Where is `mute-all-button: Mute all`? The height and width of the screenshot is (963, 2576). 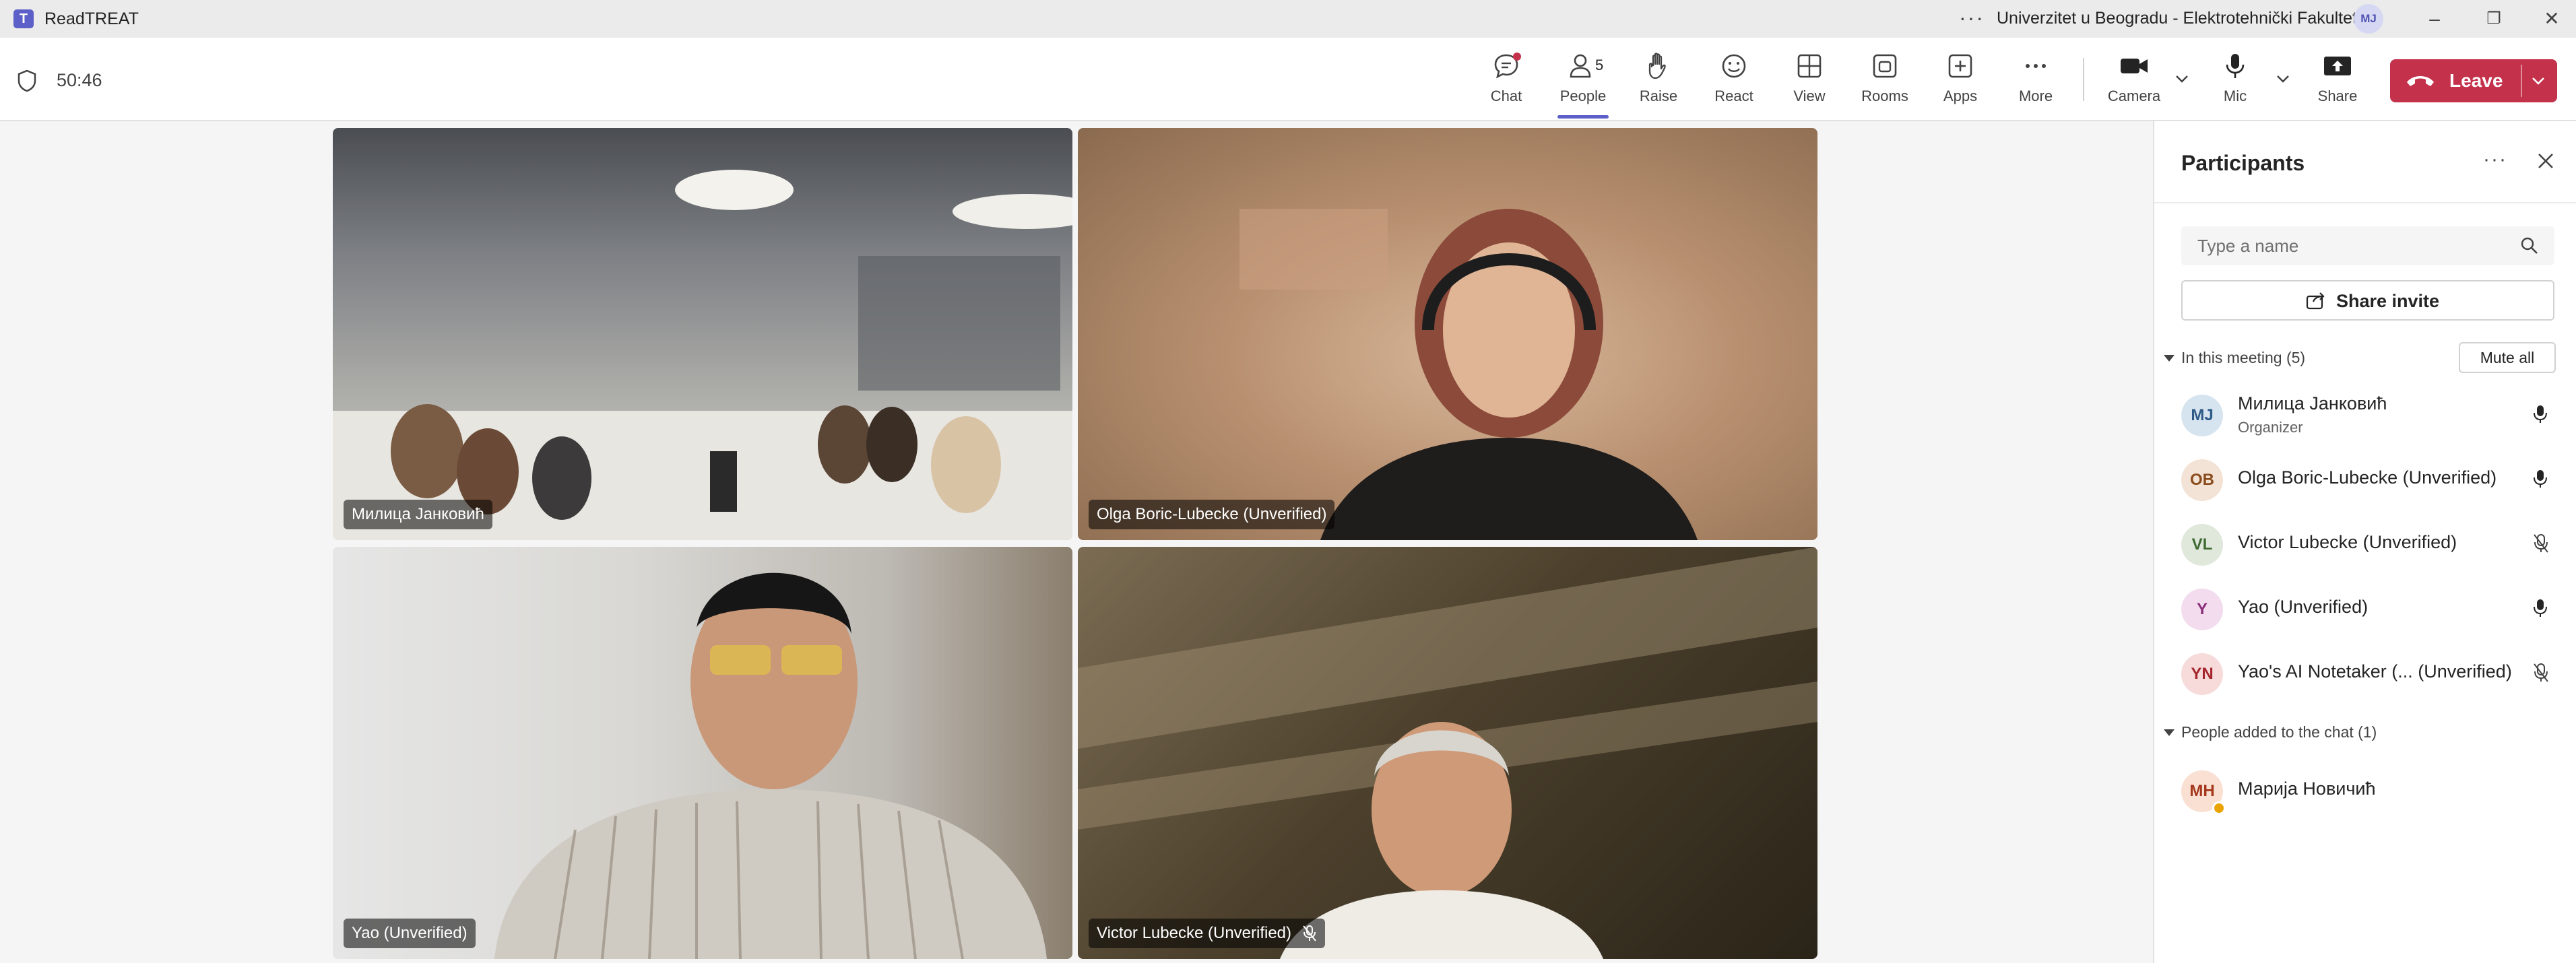
mute-all-button: Mute all is located at coordinates (2507, 357).